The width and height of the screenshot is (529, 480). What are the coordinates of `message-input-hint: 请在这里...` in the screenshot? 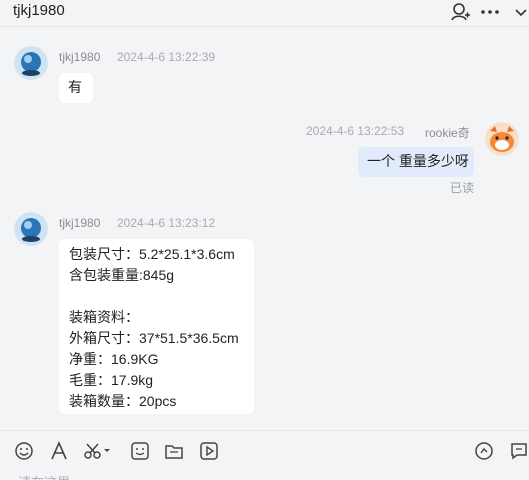 It's located at (49, 476).